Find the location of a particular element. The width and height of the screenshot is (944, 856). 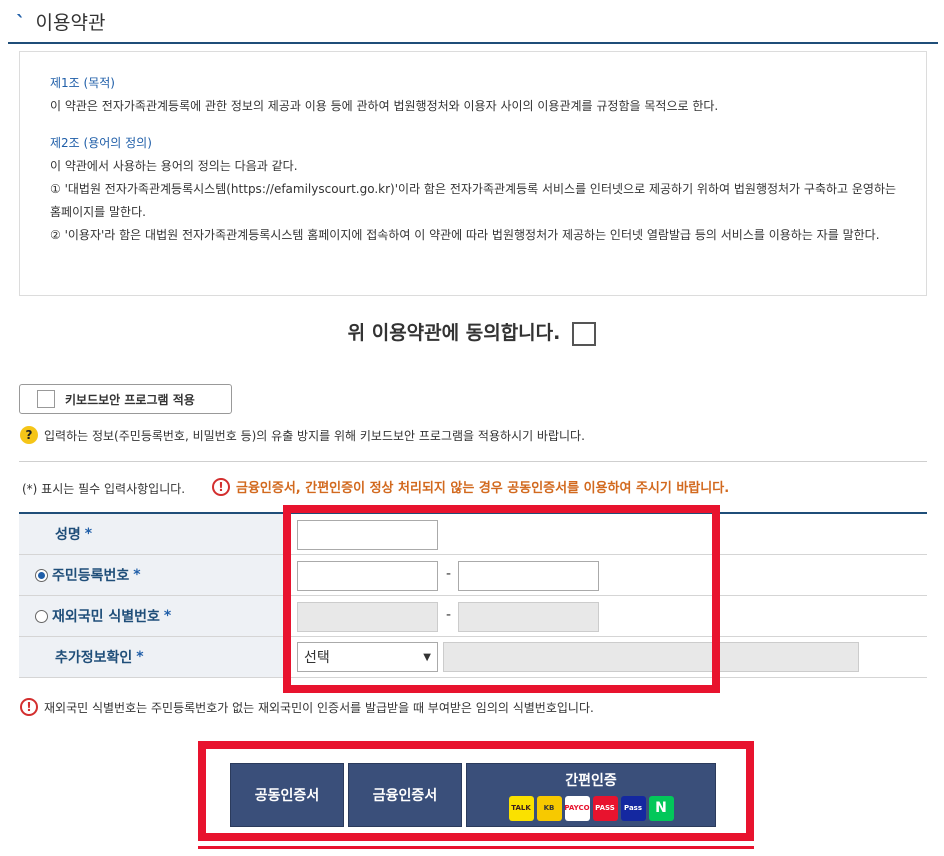

agree-row: 위 이용약관에 동의합니다. is located at coordinates (472, 332).